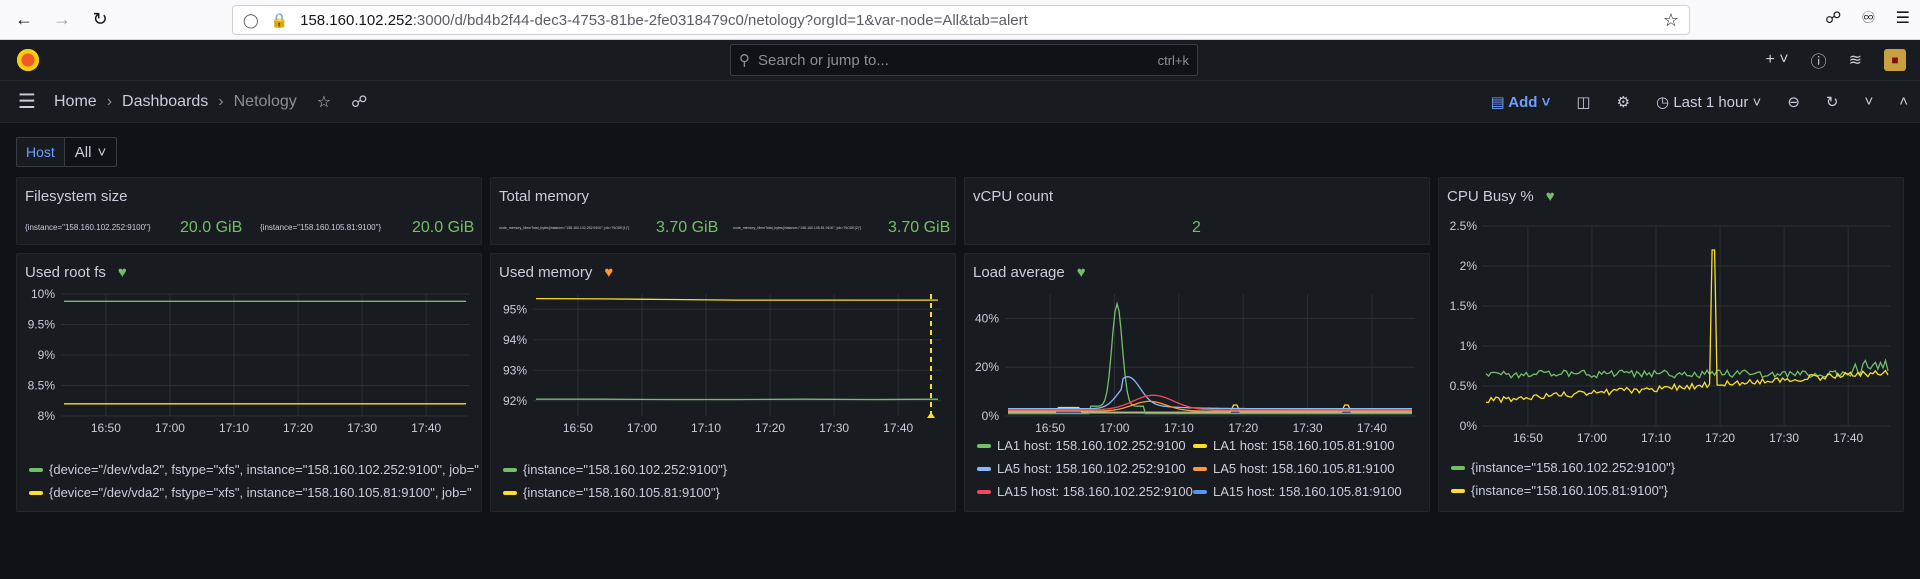 The width and height of the screenshot is (1920, 579). I want to click on y-tick-label: 10%, so click(43, 294).